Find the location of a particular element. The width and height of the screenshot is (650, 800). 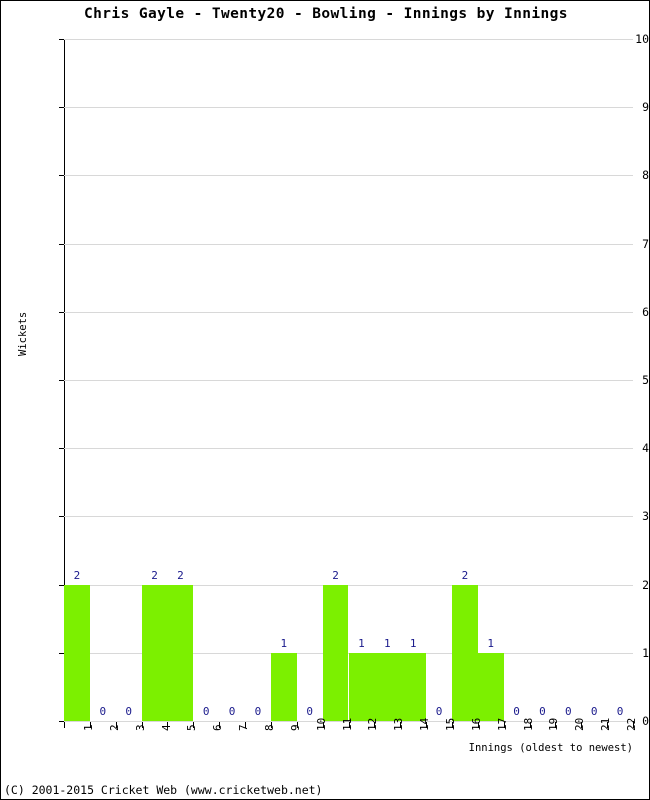

x-tick-label: 8 is located at coordinates (269, 727).